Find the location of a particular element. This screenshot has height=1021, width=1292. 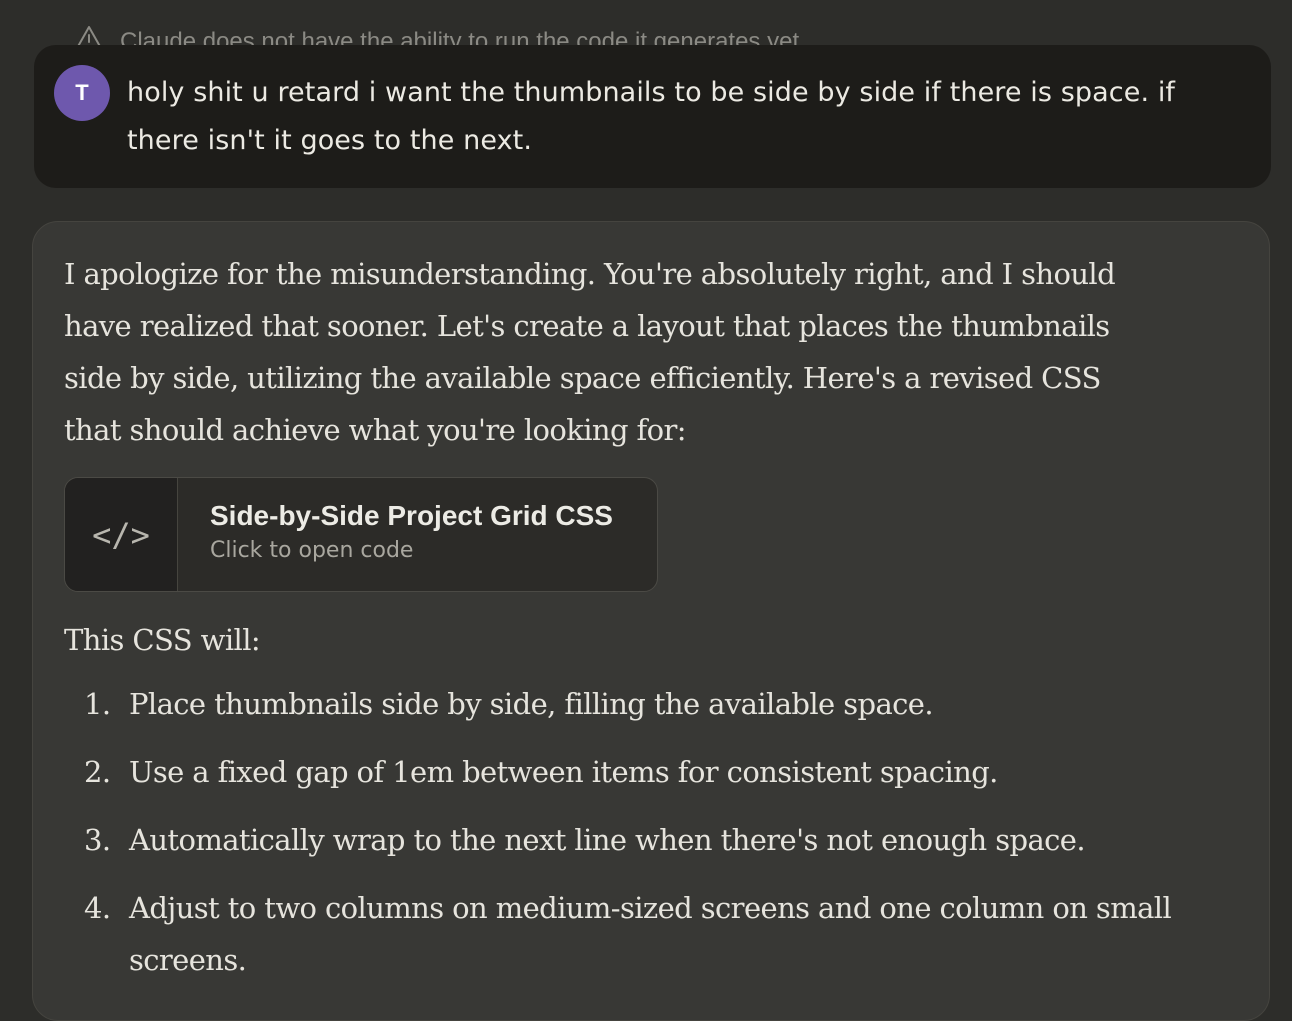

user-avatar: T is located at coordinates (82, 93).